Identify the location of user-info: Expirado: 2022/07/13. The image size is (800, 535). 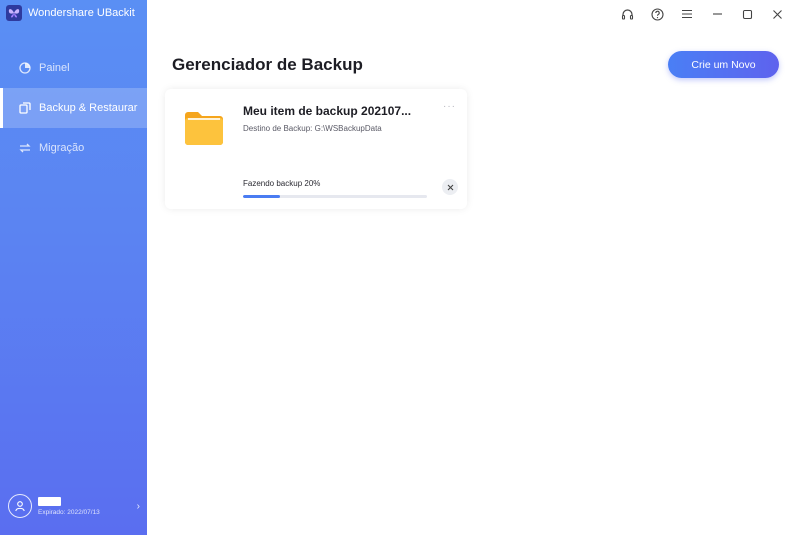
(86, 506).